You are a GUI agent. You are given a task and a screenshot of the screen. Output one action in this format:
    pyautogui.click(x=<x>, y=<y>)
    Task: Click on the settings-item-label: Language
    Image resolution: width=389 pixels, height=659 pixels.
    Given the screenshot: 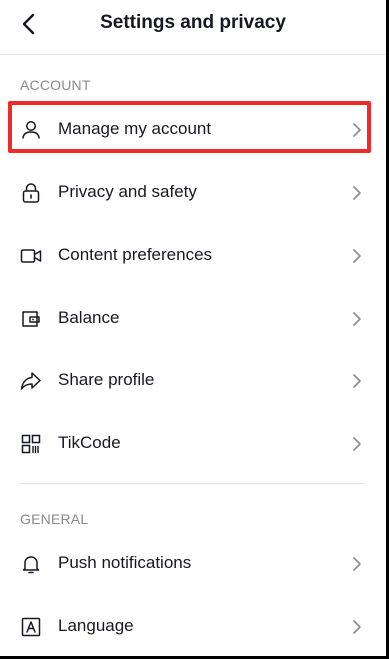 What is the action you would take?
    pyautogui.click(x=96, y=625)
    